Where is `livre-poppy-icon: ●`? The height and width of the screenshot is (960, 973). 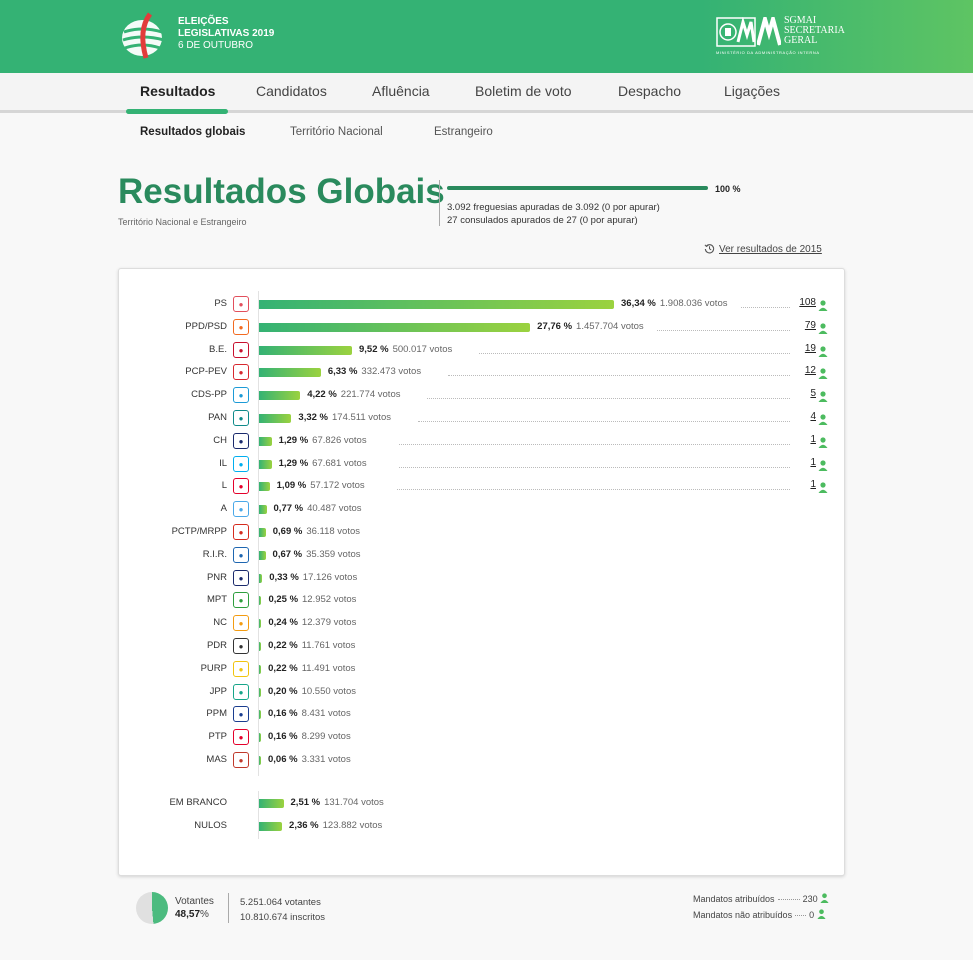
livre-poppy-icon: ● is located at coordinates (241, 486).